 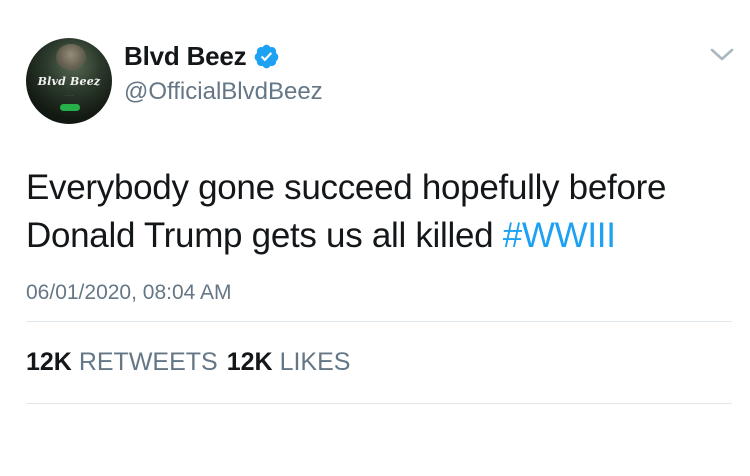 What do you see at coordinates (223, 92) in the screenshot?
I see `author-handle: @OfficialBlvdBeez` at bounding box center [223, 92].